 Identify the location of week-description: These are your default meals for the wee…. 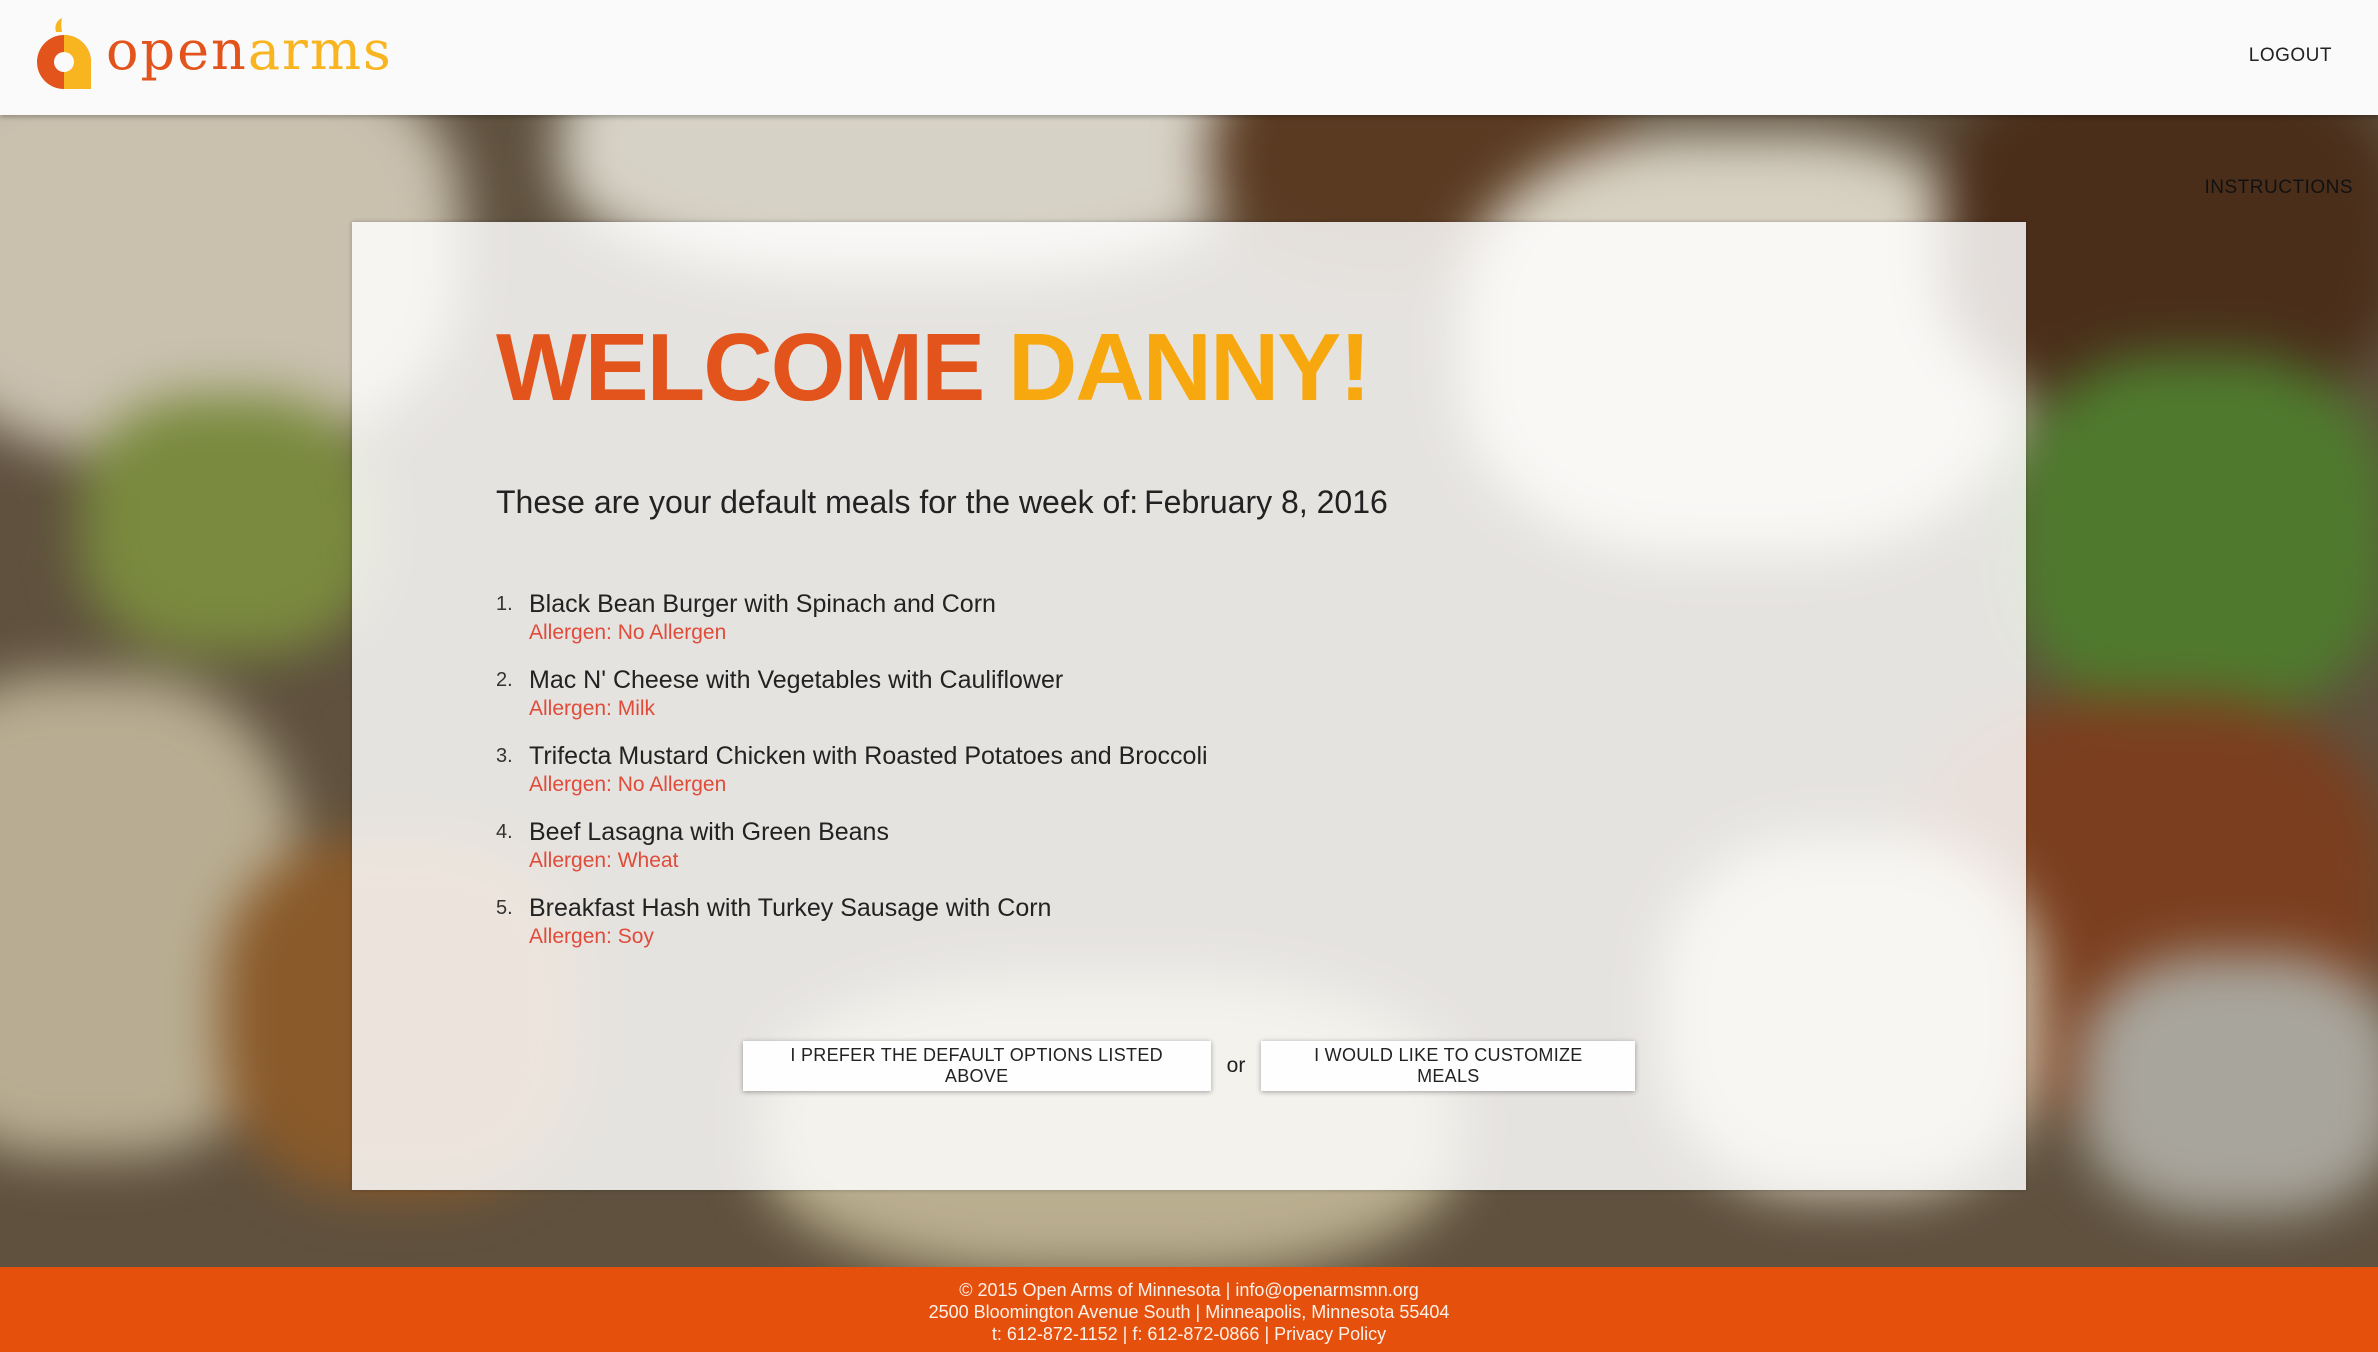
(942, 502).